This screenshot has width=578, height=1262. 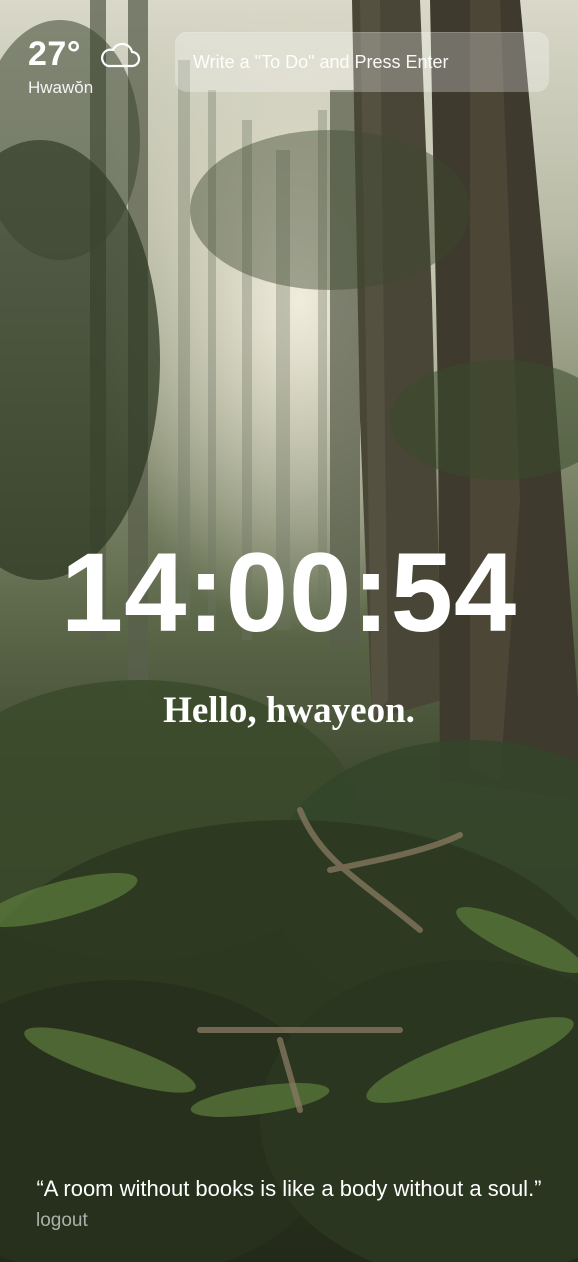 I want to click on greeting: Hello, hwayeon., so click(x=289, y=710).